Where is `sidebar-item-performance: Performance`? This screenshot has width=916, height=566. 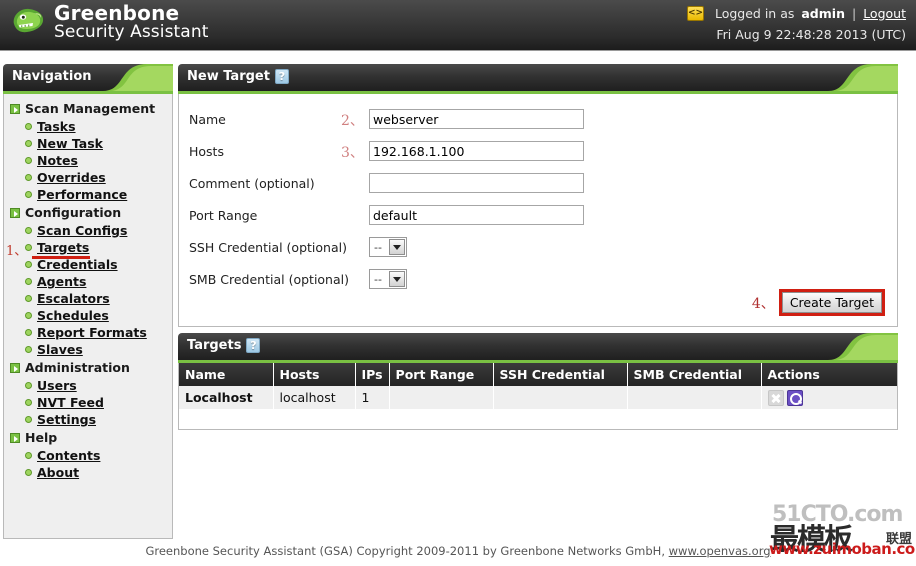
sidebar-item-performance: Performance is located at coordinates (88, 194).